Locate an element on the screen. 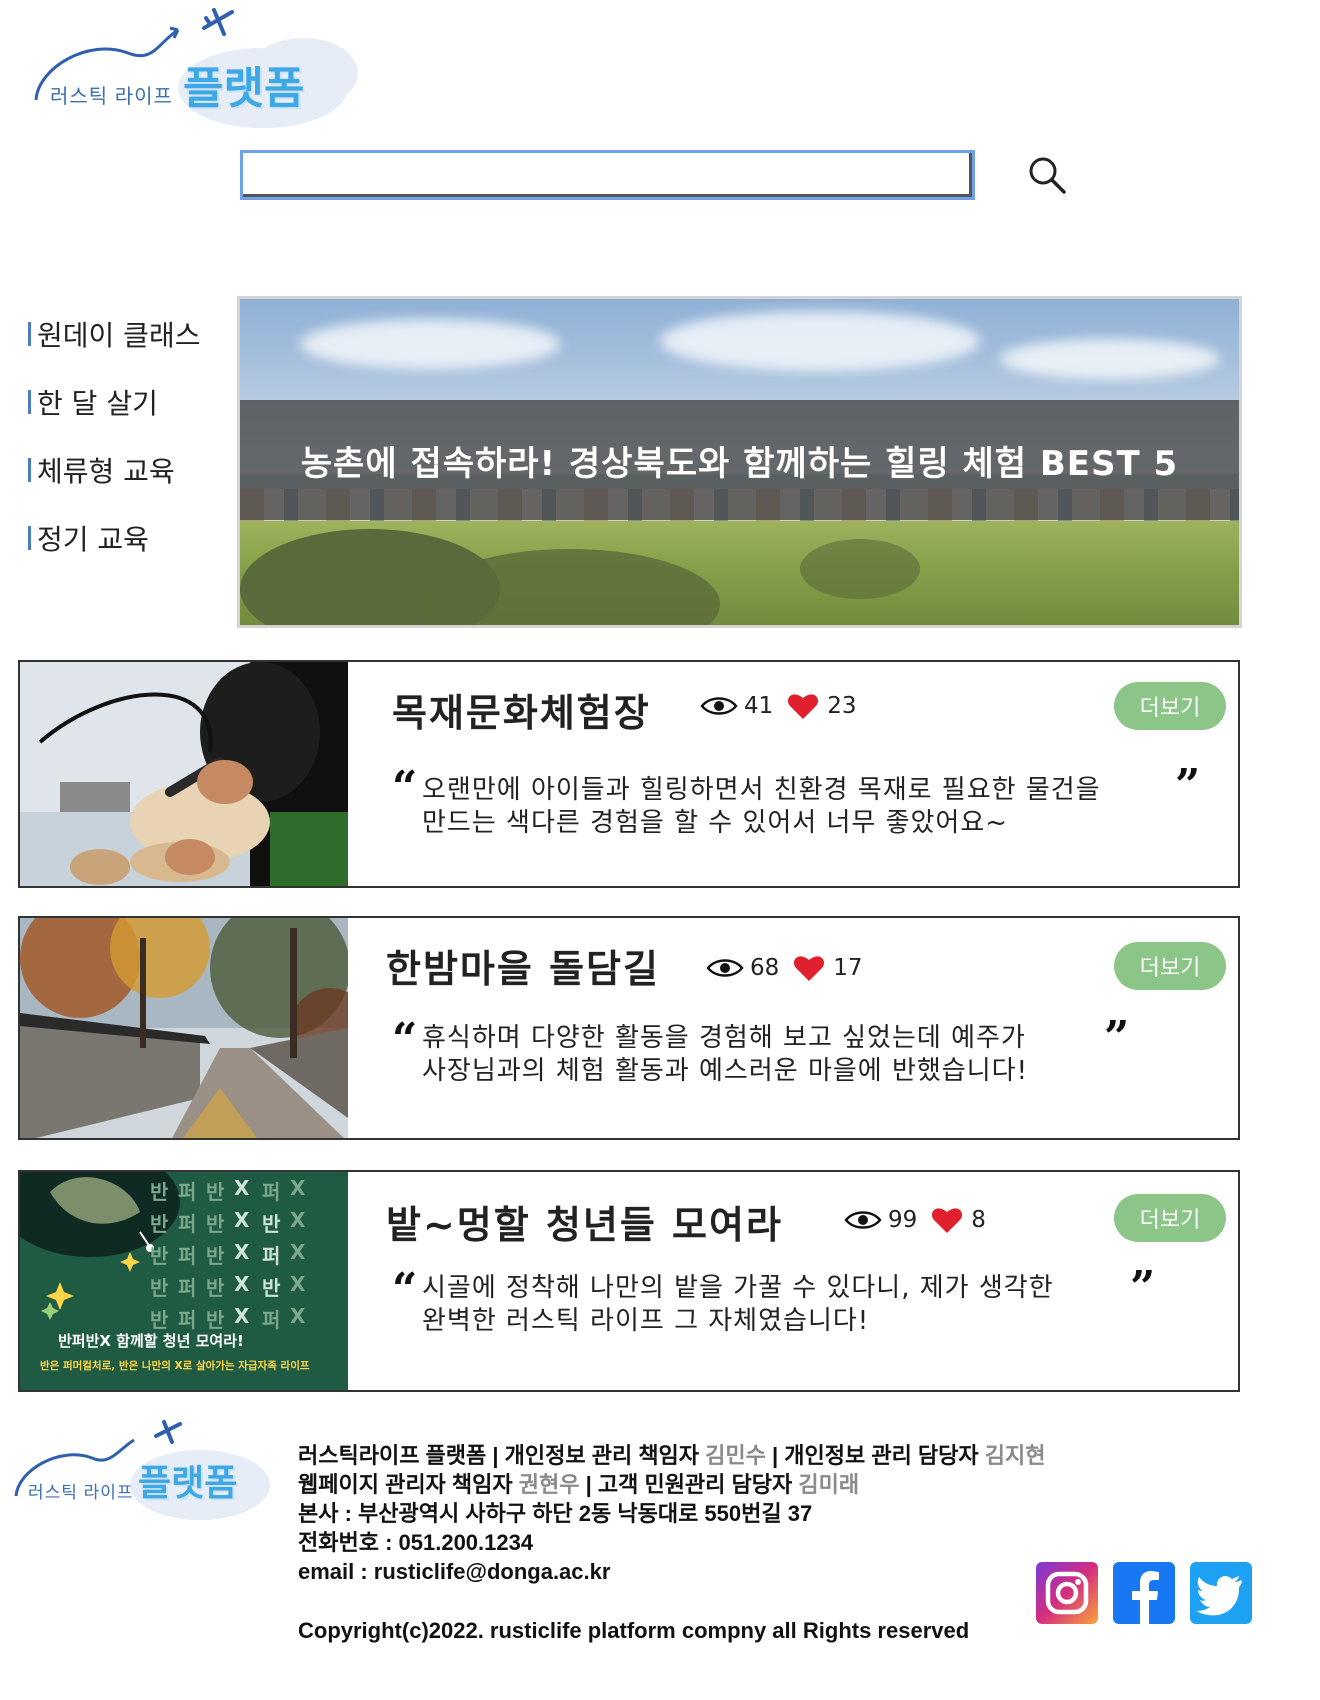 The height and width of the screenshot is (1700, 1320). search-icon is located at coordinates (1047, 175).